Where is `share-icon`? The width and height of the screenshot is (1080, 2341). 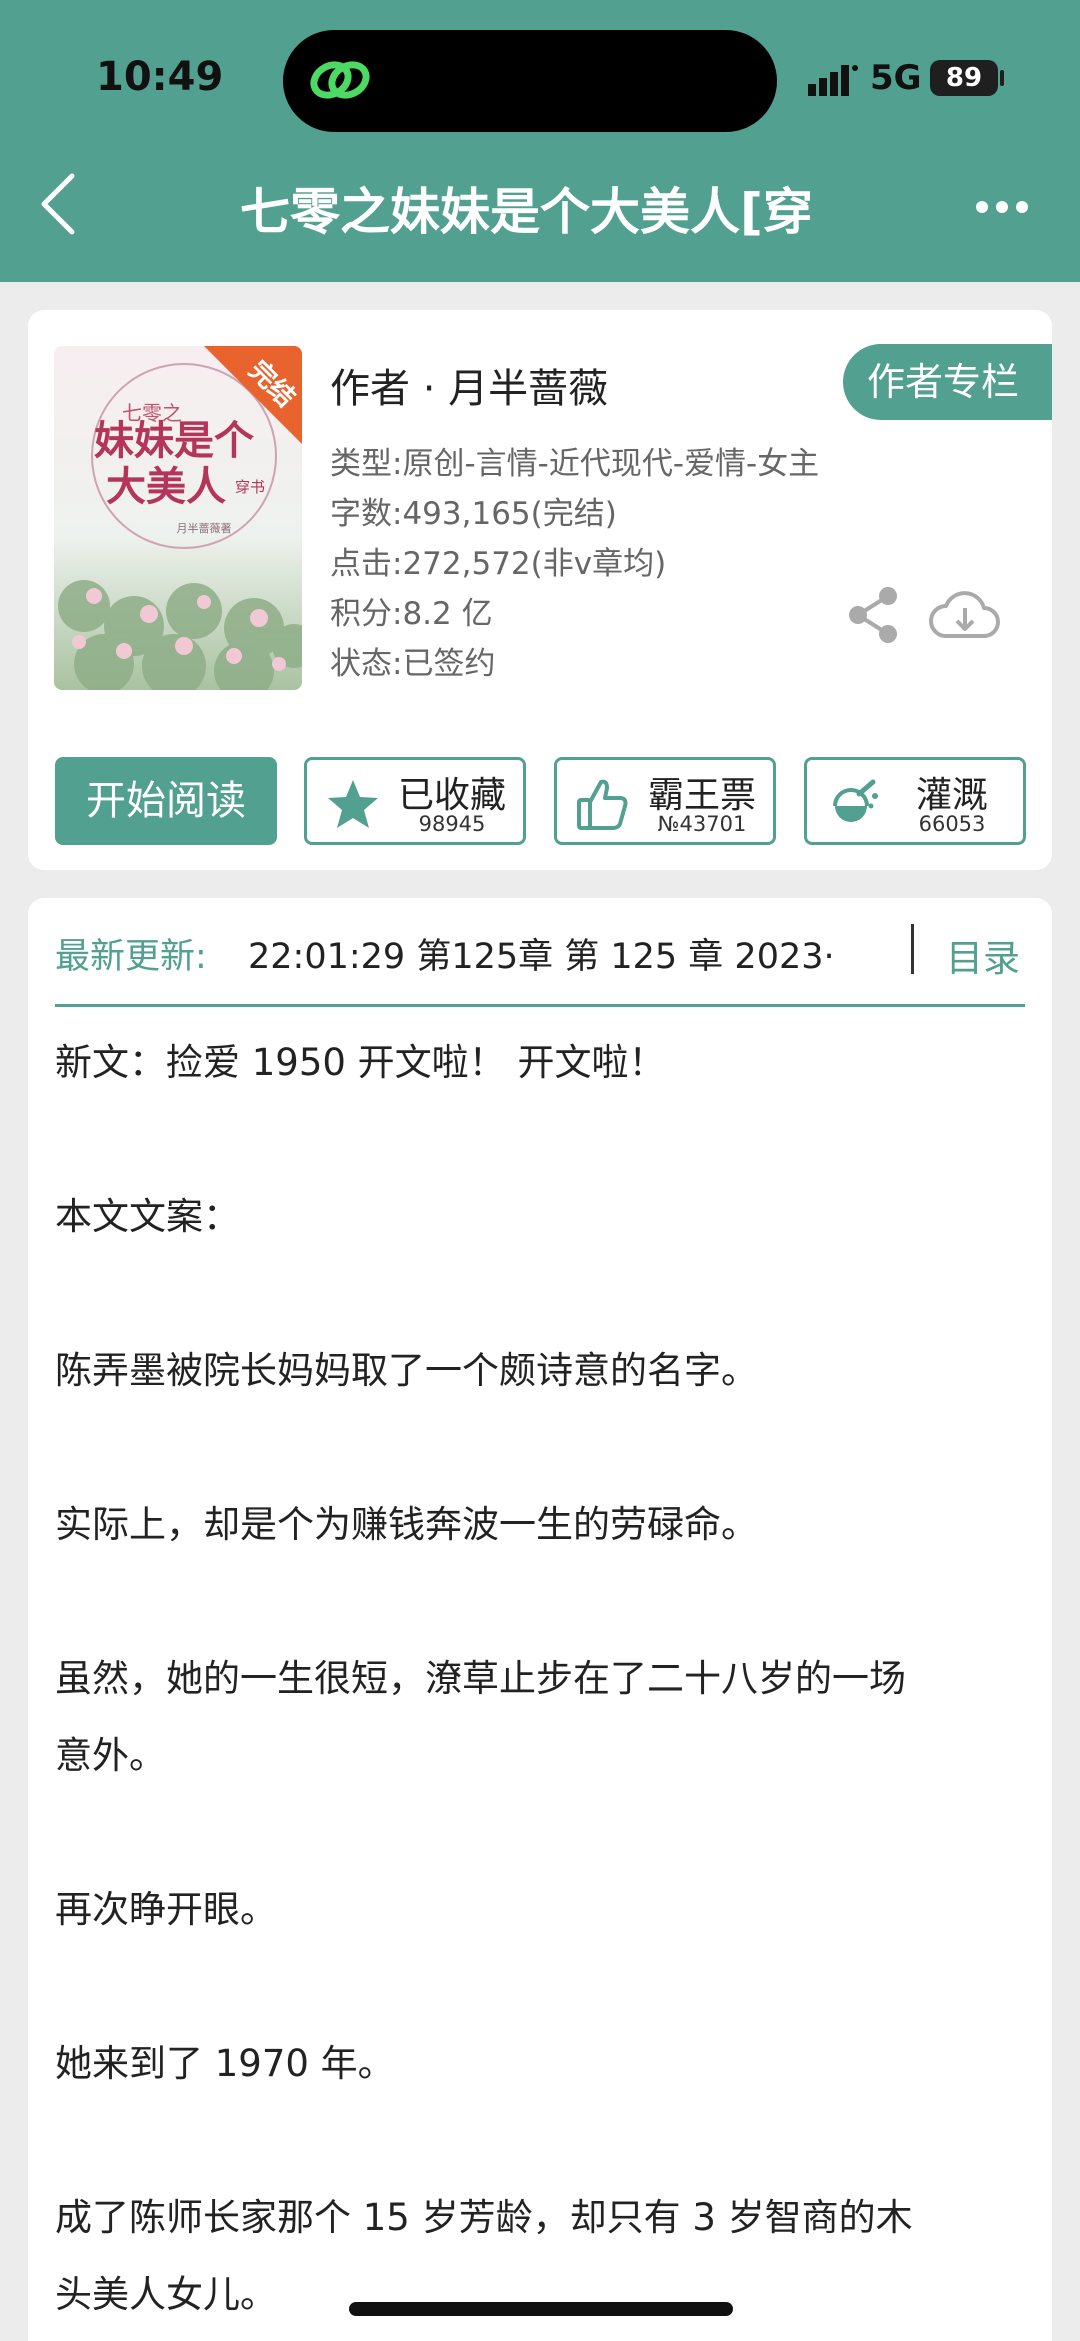 share-icon is located at coordinates (873, 615).